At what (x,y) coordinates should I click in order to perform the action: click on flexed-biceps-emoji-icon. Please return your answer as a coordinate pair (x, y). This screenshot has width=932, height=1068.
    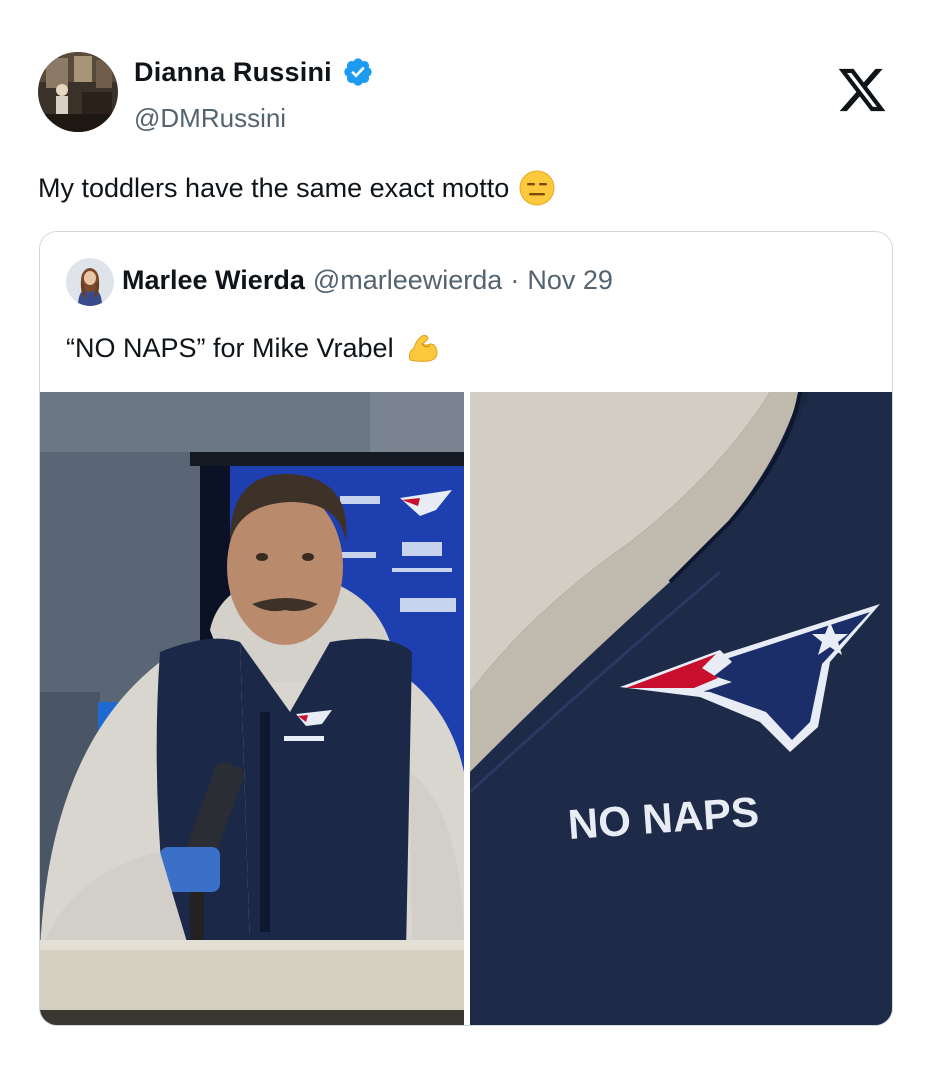
    Looking at the image, I should click on (423, 348).